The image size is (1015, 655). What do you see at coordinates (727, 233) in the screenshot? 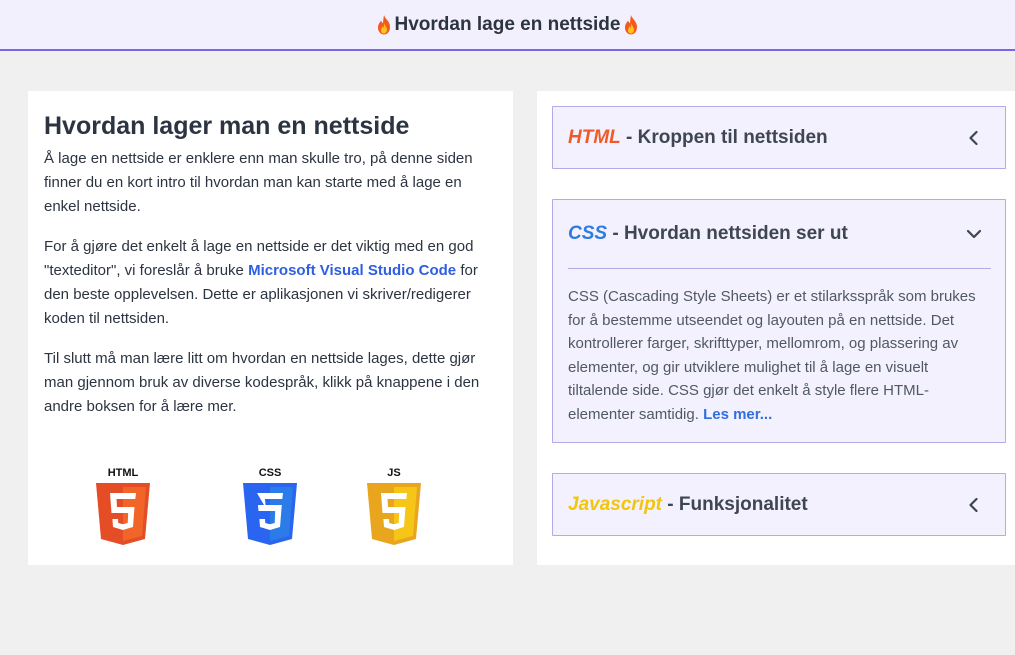
I see `accordion-subtitle-css: - Hvordan nettsiden ser ut` at bounding box center [727, 233].